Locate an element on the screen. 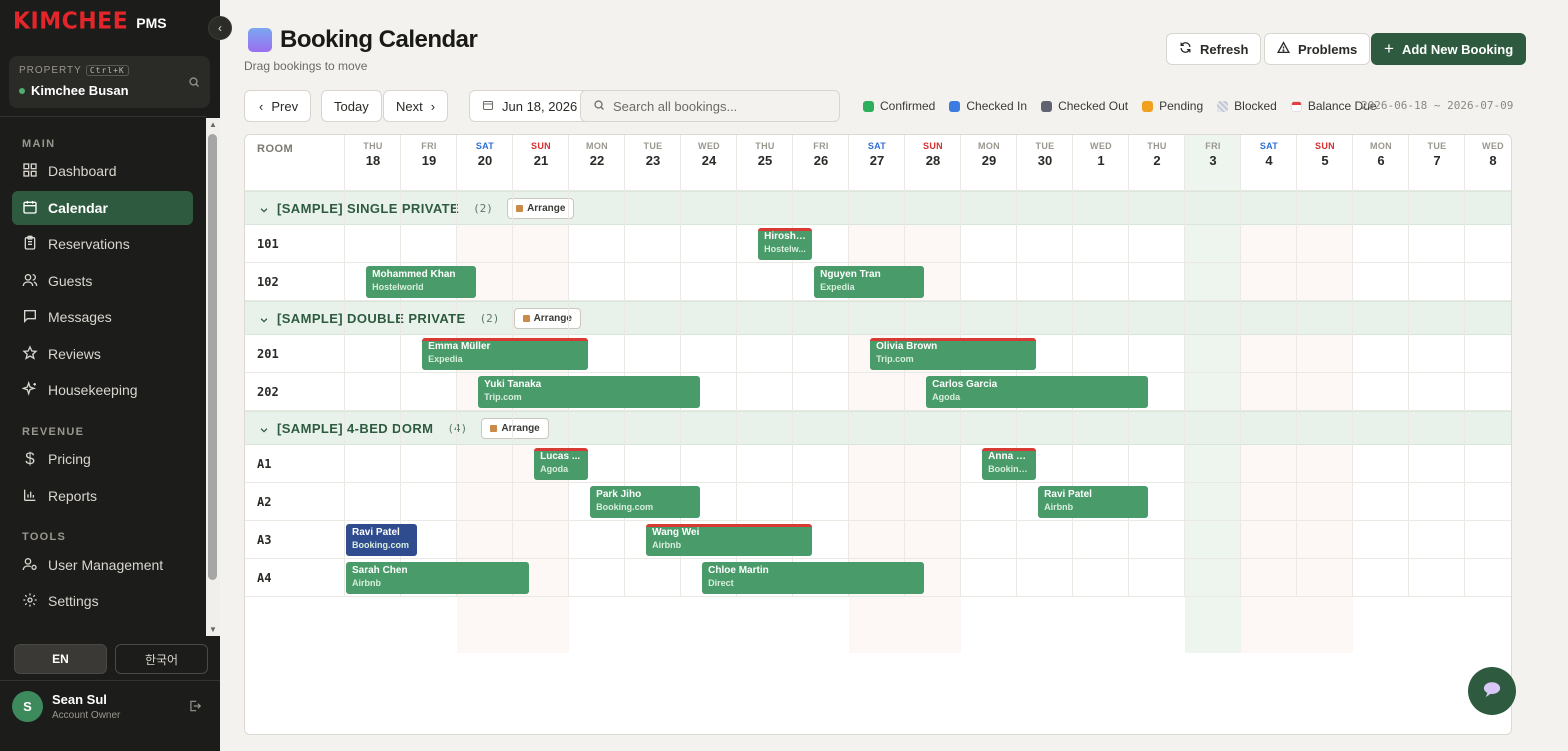 This screenshot has width=1568, height=751. booking-block: Chloe Martin Direct is located at coordinates (813, 578).